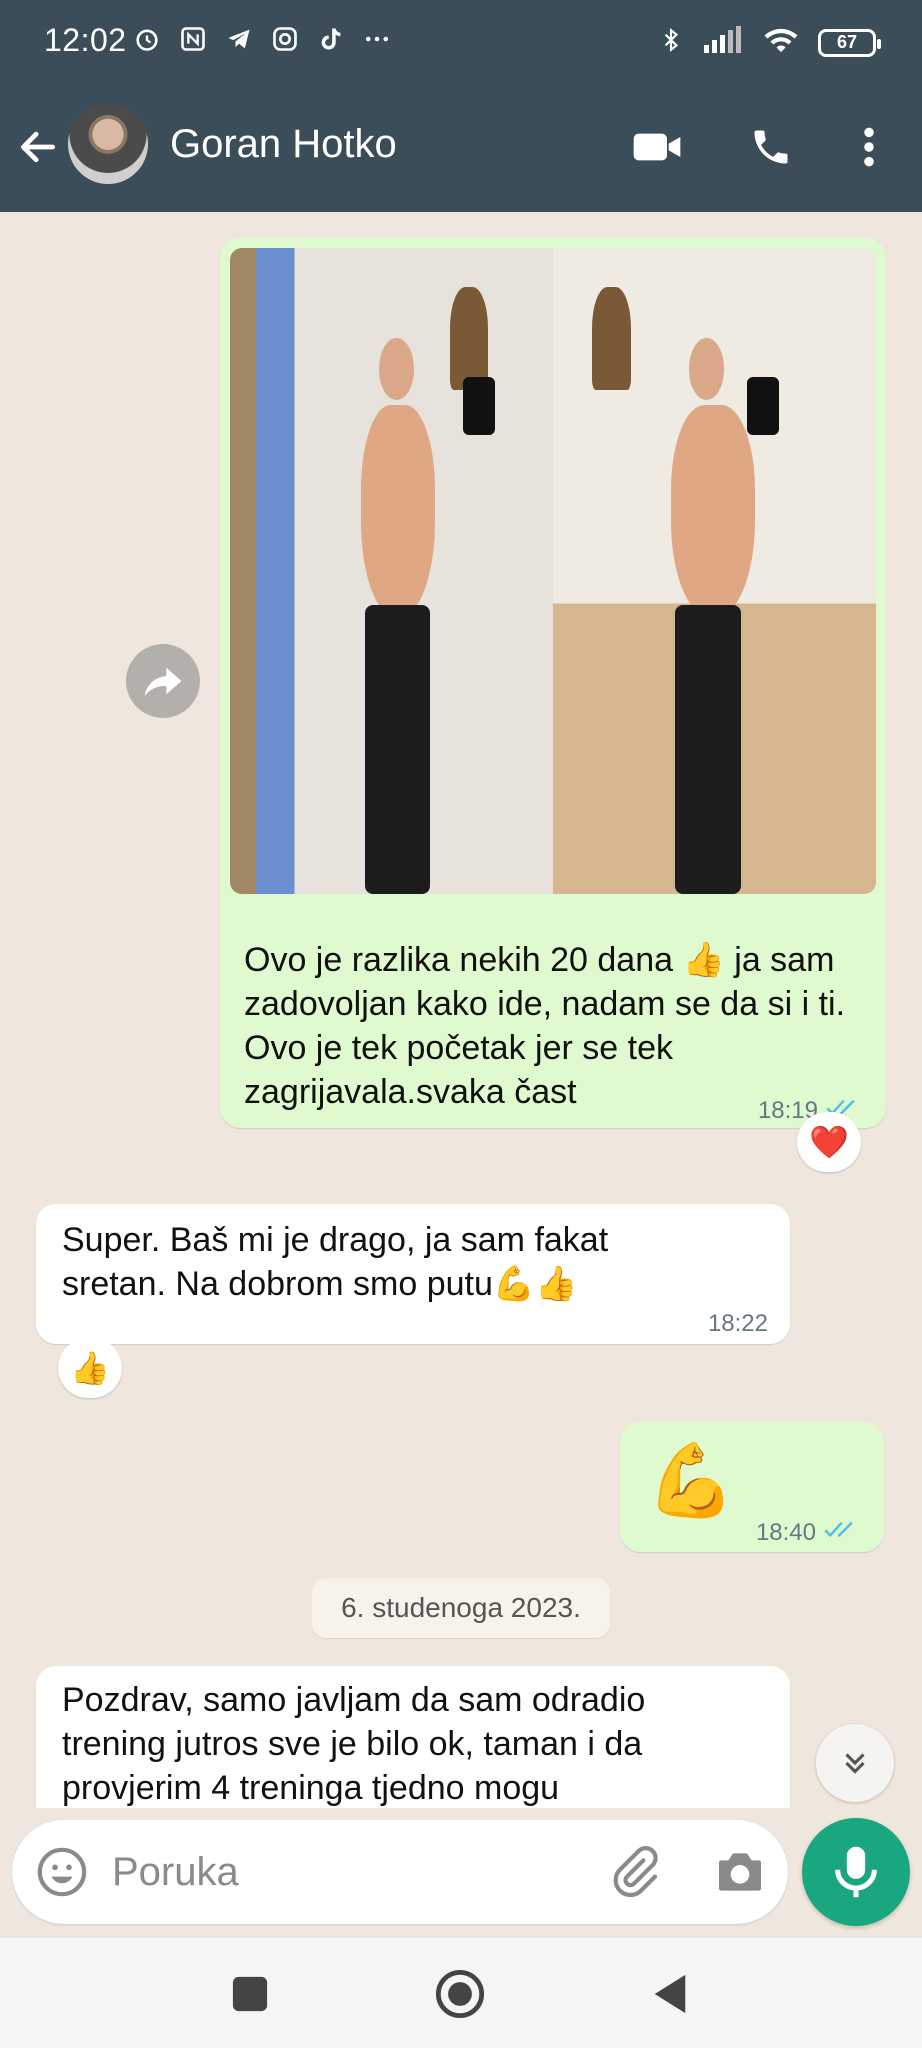 The height and width of the screenshot is (2048, 922). I want to click on forward-button, so click(163, 681).